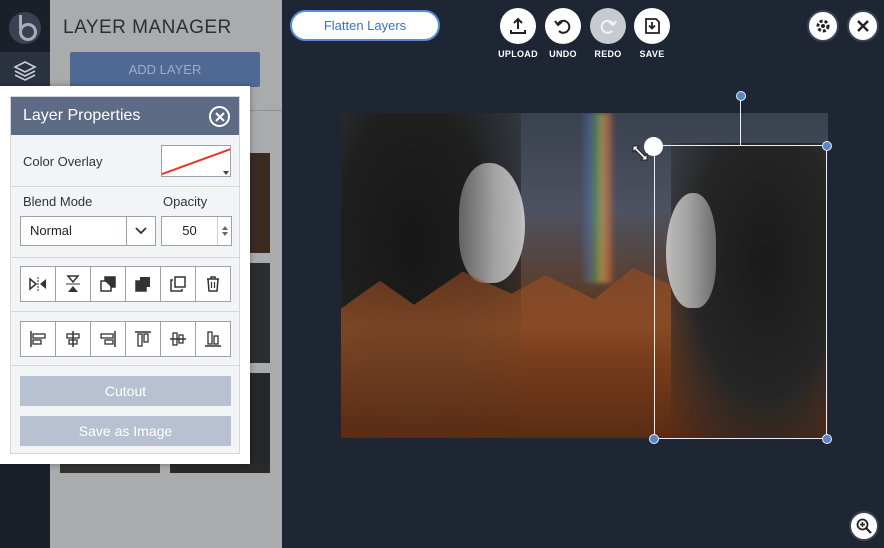  Describe the element at coordinates (25, 28) in the screenshot. I see `app-logo-icon` at that location.